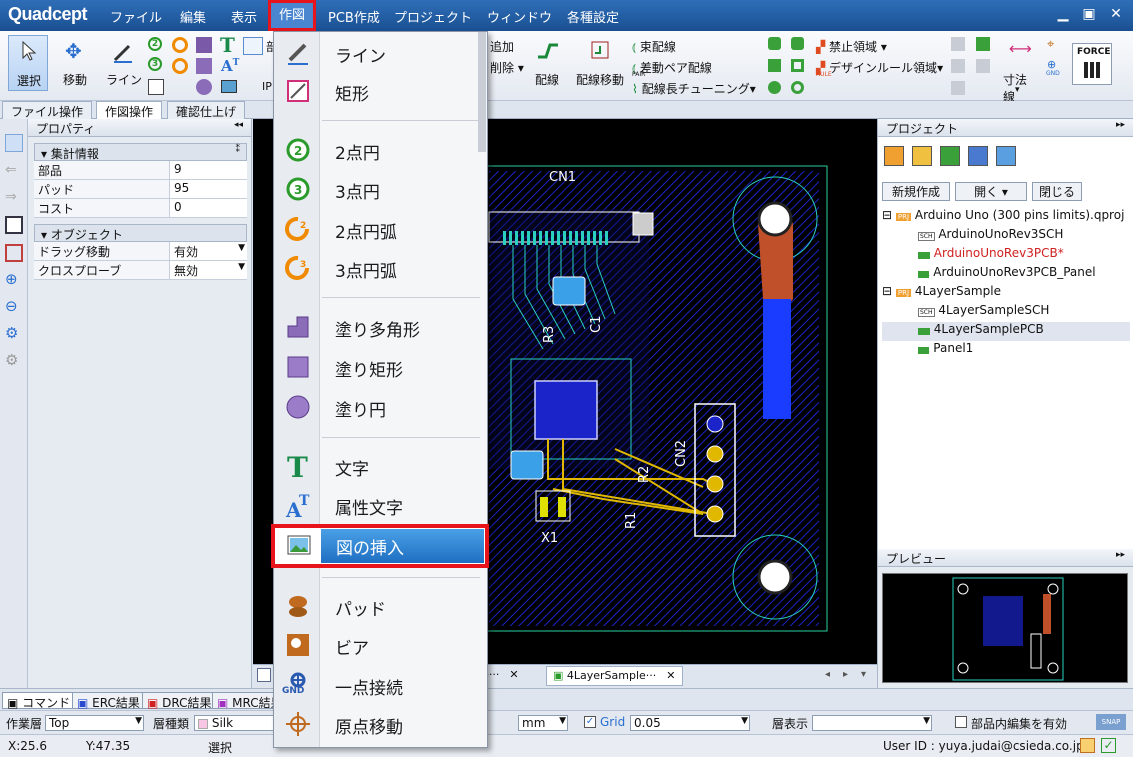  What do you see at coordinates (827, 674) in the screenshot?
I see `tab-scroll-left-icon: ◂` at bounding box center [827, 674].